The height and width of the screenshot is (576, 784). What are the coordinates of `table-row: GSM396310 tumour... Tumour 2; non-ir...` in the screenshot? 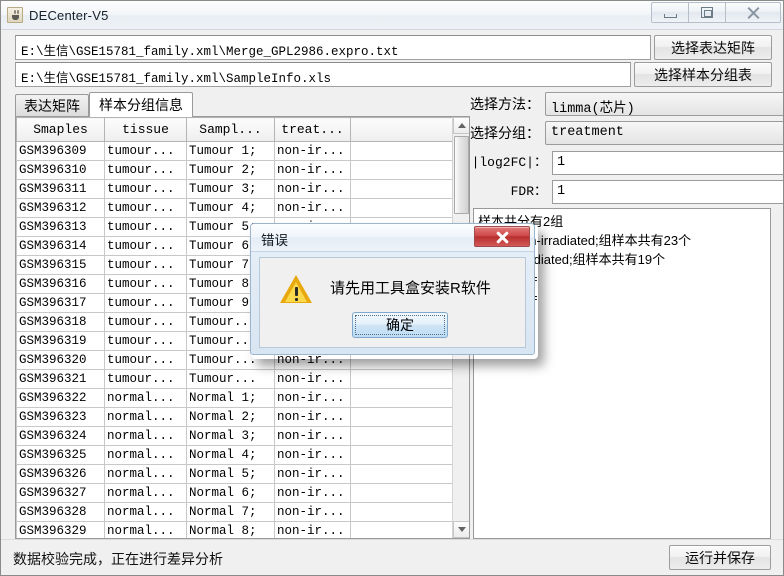 It's located at (235, 170).